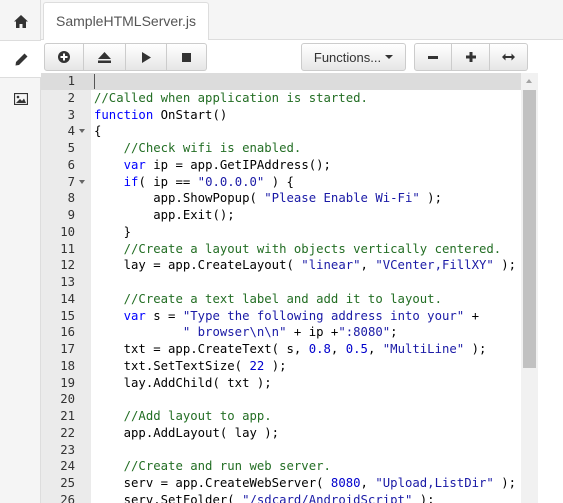 This screenshot has width=563, height=503. I want to click on home-icon, so click(20, 21).